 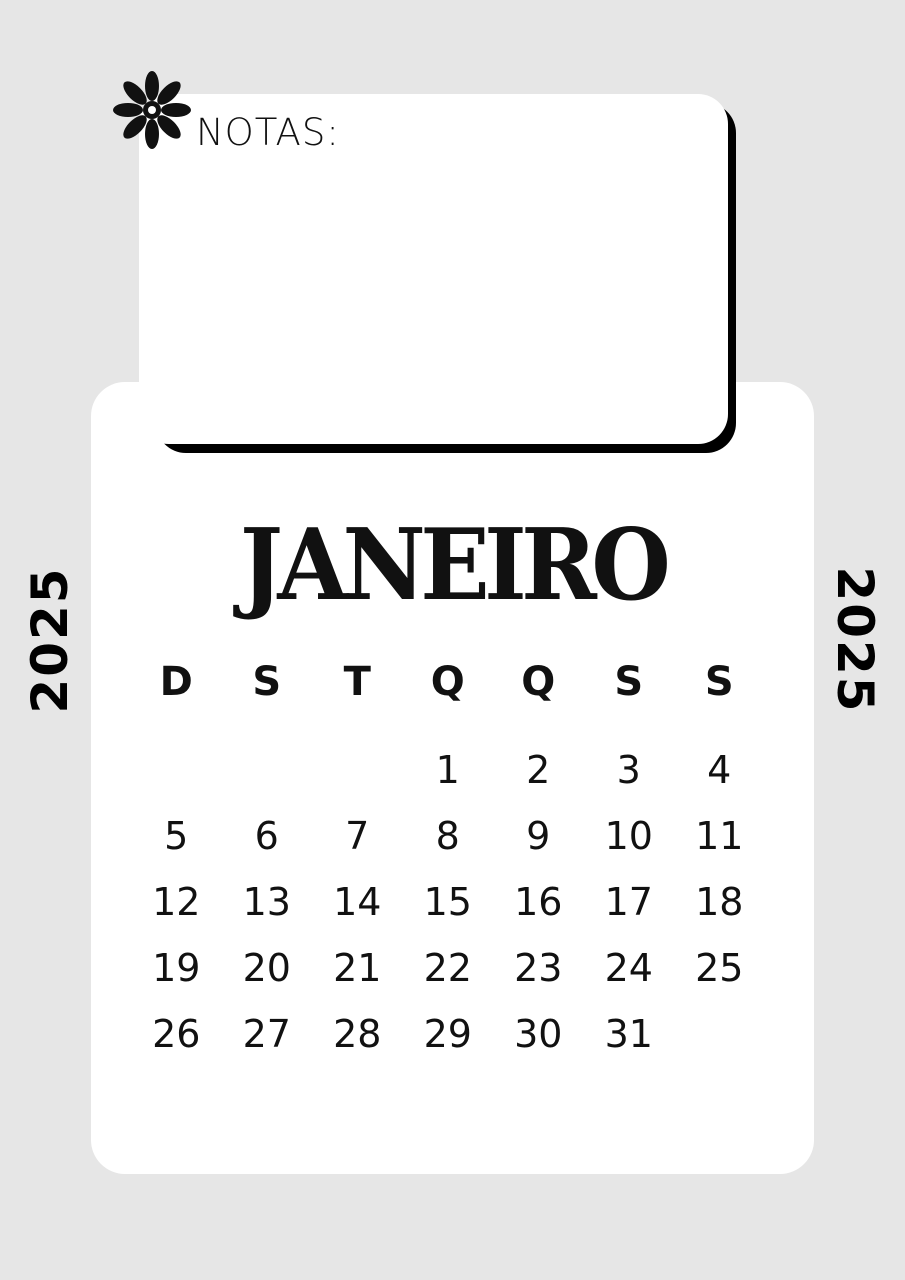 What do you see at coordinates (267, 1037) in the screenshot?
I see `day-cell: 27` at bounding box center [267, 1037].